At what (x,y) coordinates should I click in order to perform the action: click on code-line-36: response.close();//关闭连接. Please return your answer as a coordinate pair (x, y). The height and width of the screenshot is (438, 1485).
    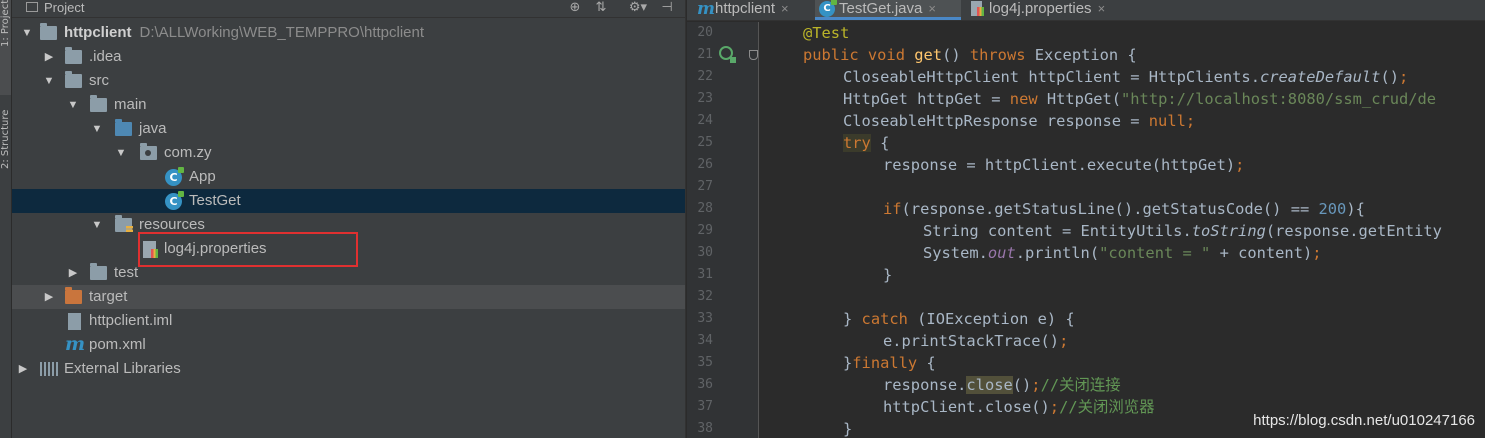
    Looking at the image, I should click on (1002, 385).